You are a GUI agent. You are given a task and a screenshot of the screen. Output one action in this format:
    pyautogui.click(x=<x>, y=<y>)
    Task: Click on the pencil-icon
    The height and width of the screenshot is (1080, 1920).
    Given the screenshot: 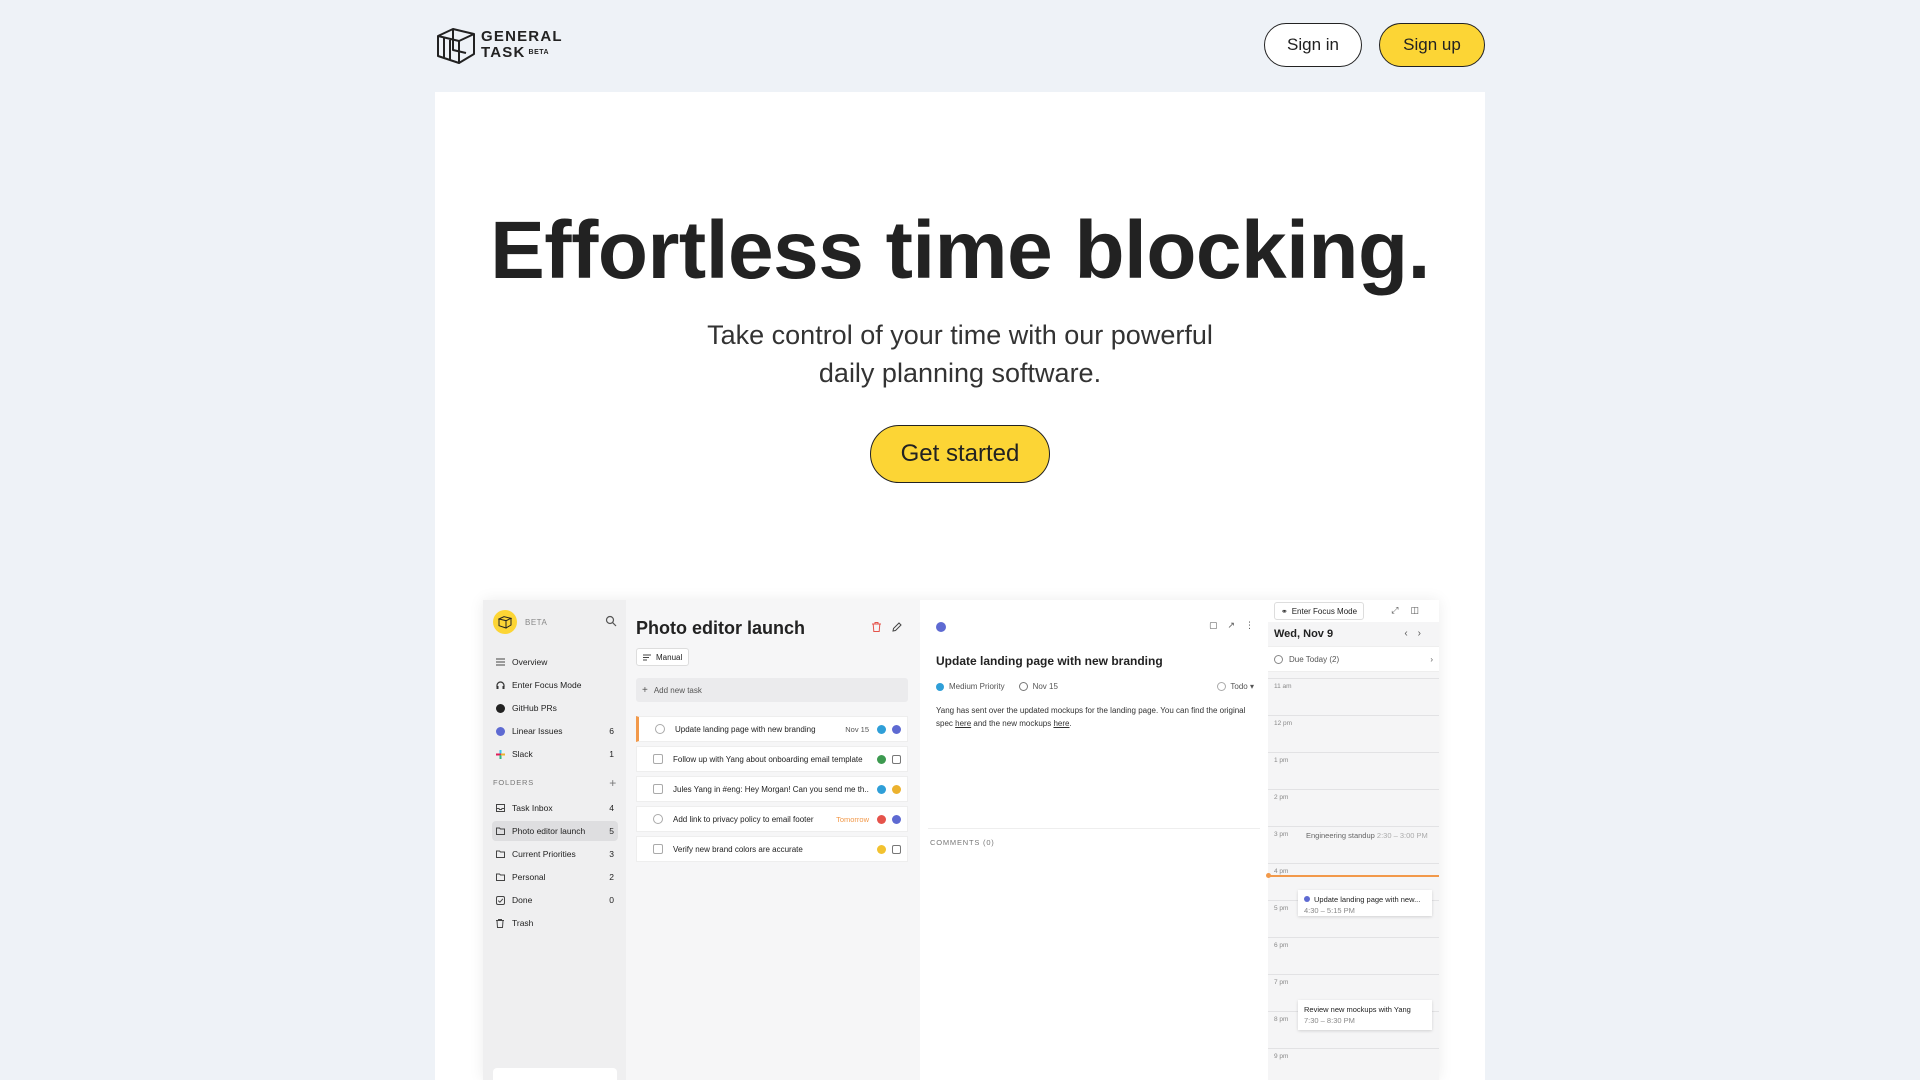 What is the action you would take?
    pyautogui.click(x=897, y=627)
    